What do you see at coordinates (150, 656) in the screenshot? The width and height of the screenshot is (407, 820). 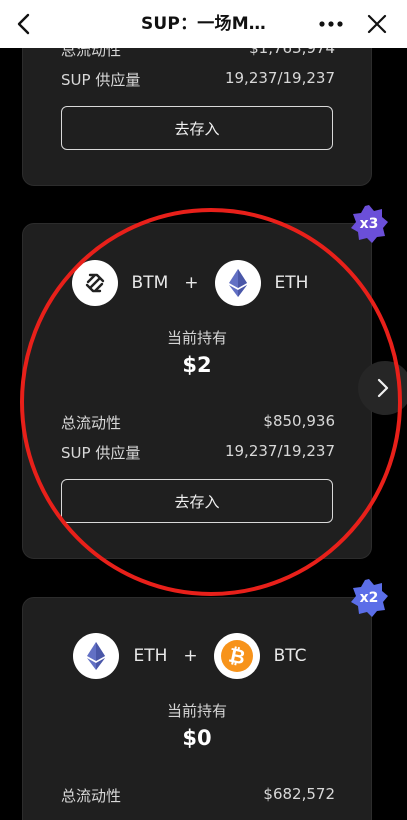 I see `token-a-symbol: ETH` at bounding box center [150, 656].